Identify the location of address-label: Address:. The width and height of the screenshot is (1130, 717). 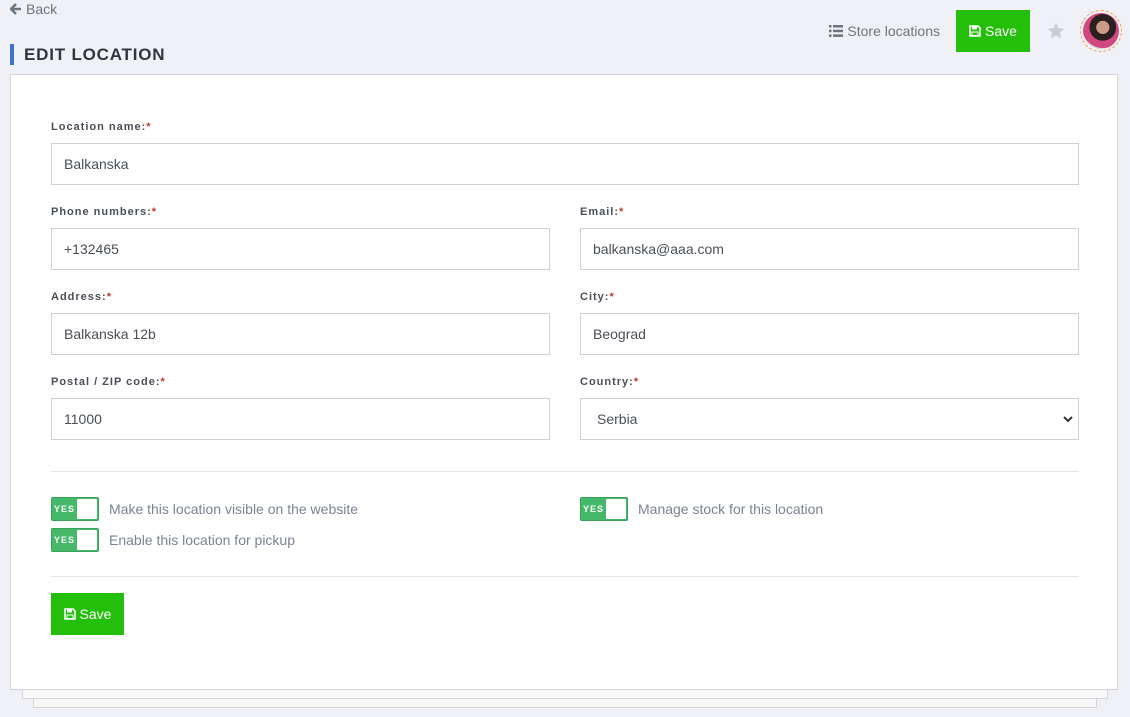
(79, 297).